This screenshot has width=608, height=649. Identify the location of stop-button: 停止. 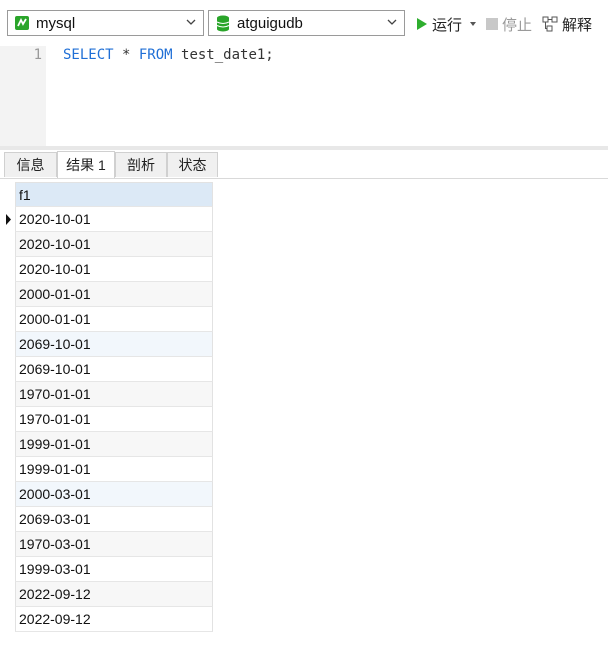
(509, 24).